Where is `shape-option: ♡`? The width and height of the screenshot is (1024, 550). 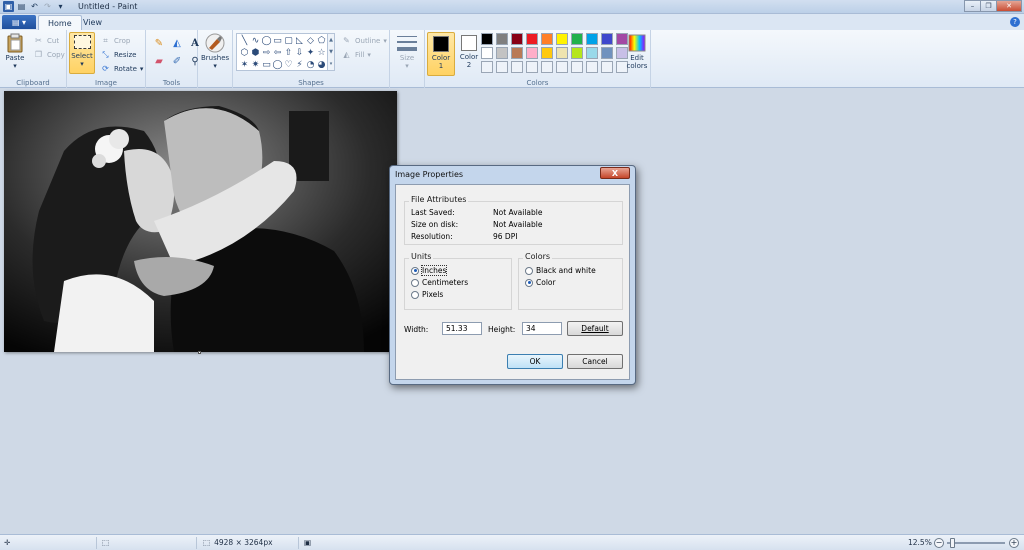
shape-option: ♡ is located at coordinates (288, 64).